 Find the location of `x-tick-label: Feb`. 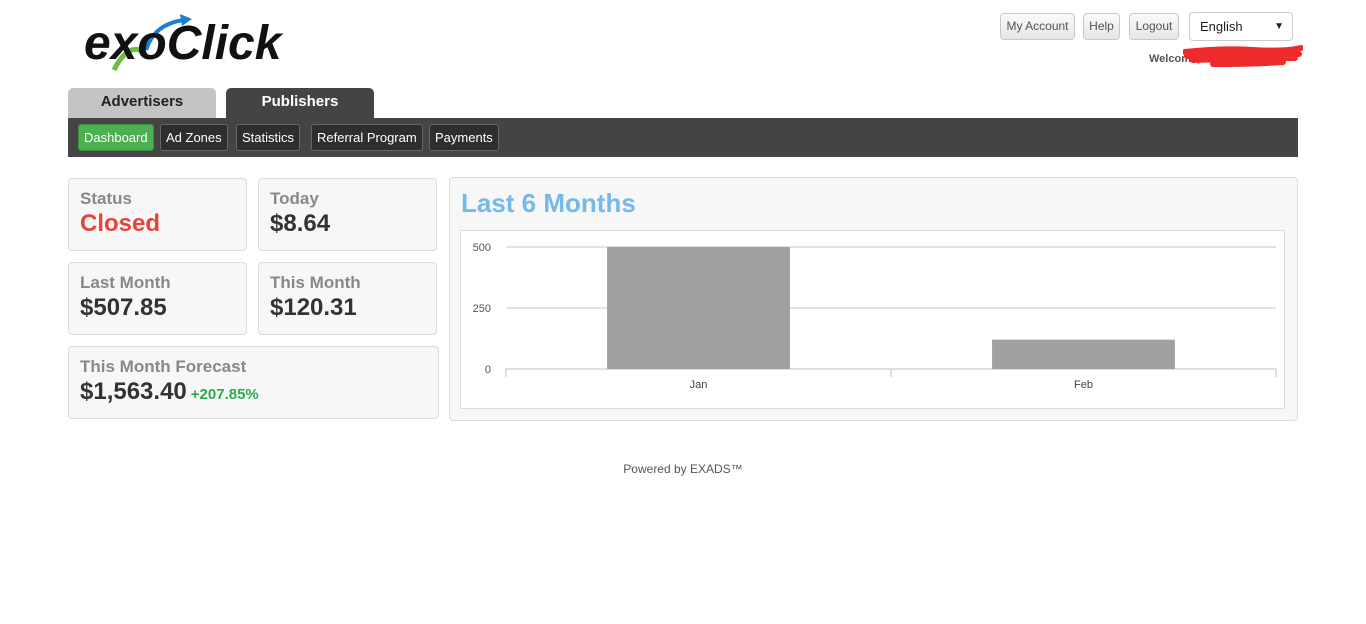

x-tick-label: Feb is located at coordinates (1083, 385).